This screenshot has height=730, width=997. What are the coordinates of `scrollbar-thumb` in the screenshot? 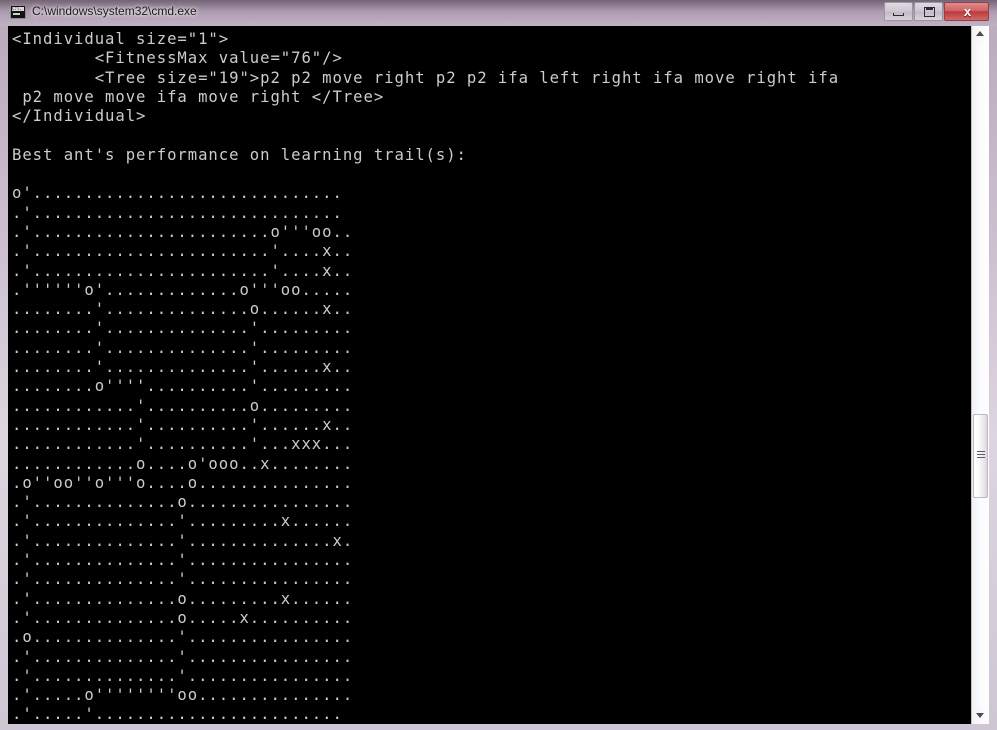 It's located at (980, 456).